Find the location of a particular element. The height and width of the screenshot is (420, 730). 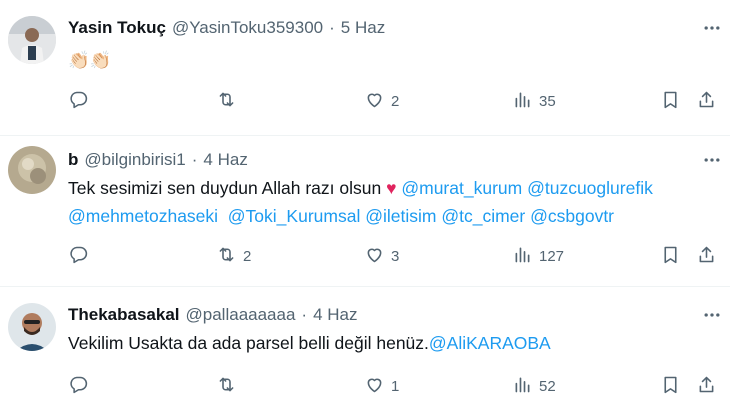

view-count: 35 is located at coordinates (547, 101).